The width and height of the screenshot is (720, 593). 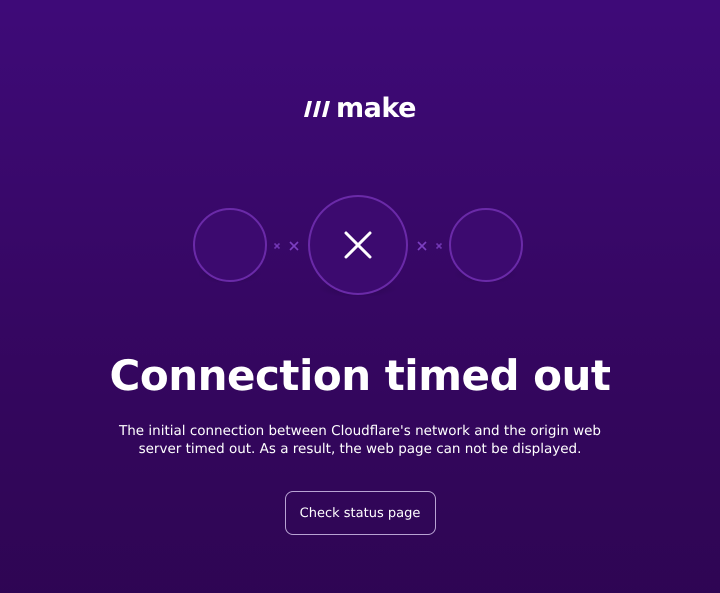 I want to click on error-message: The initial connection between Cloudflare's network and the origin web server timed out. As a result, the web page can not be displayed., so click(x=360, y=440).